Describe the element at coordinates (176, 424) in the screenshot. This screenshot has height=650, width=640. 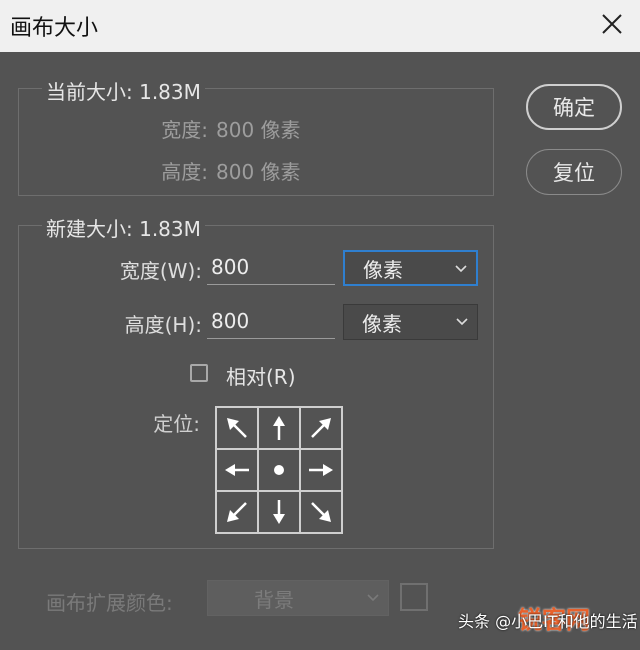
I see `anchor-label: 定位:` at that location.